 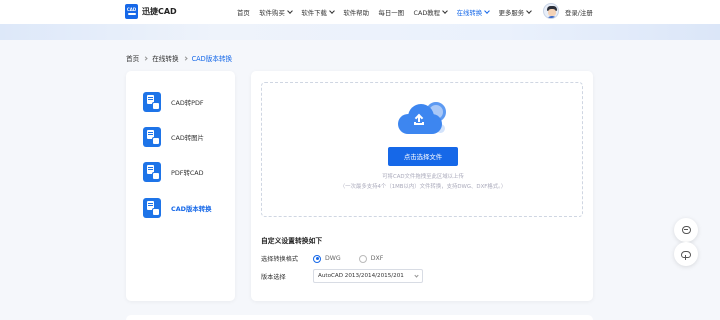 What do you see at coordinates (159, 11) in the screenshot?
I see `logo-text: 迅捷CAD` at bounding box center [159, 11].